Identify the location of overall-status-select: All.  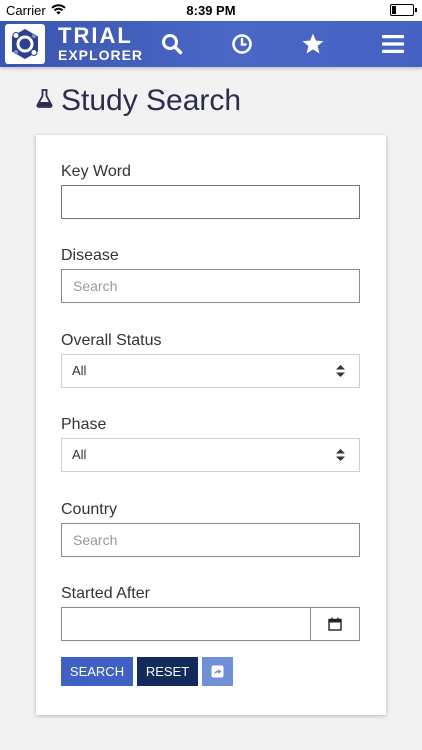
(210, 371).